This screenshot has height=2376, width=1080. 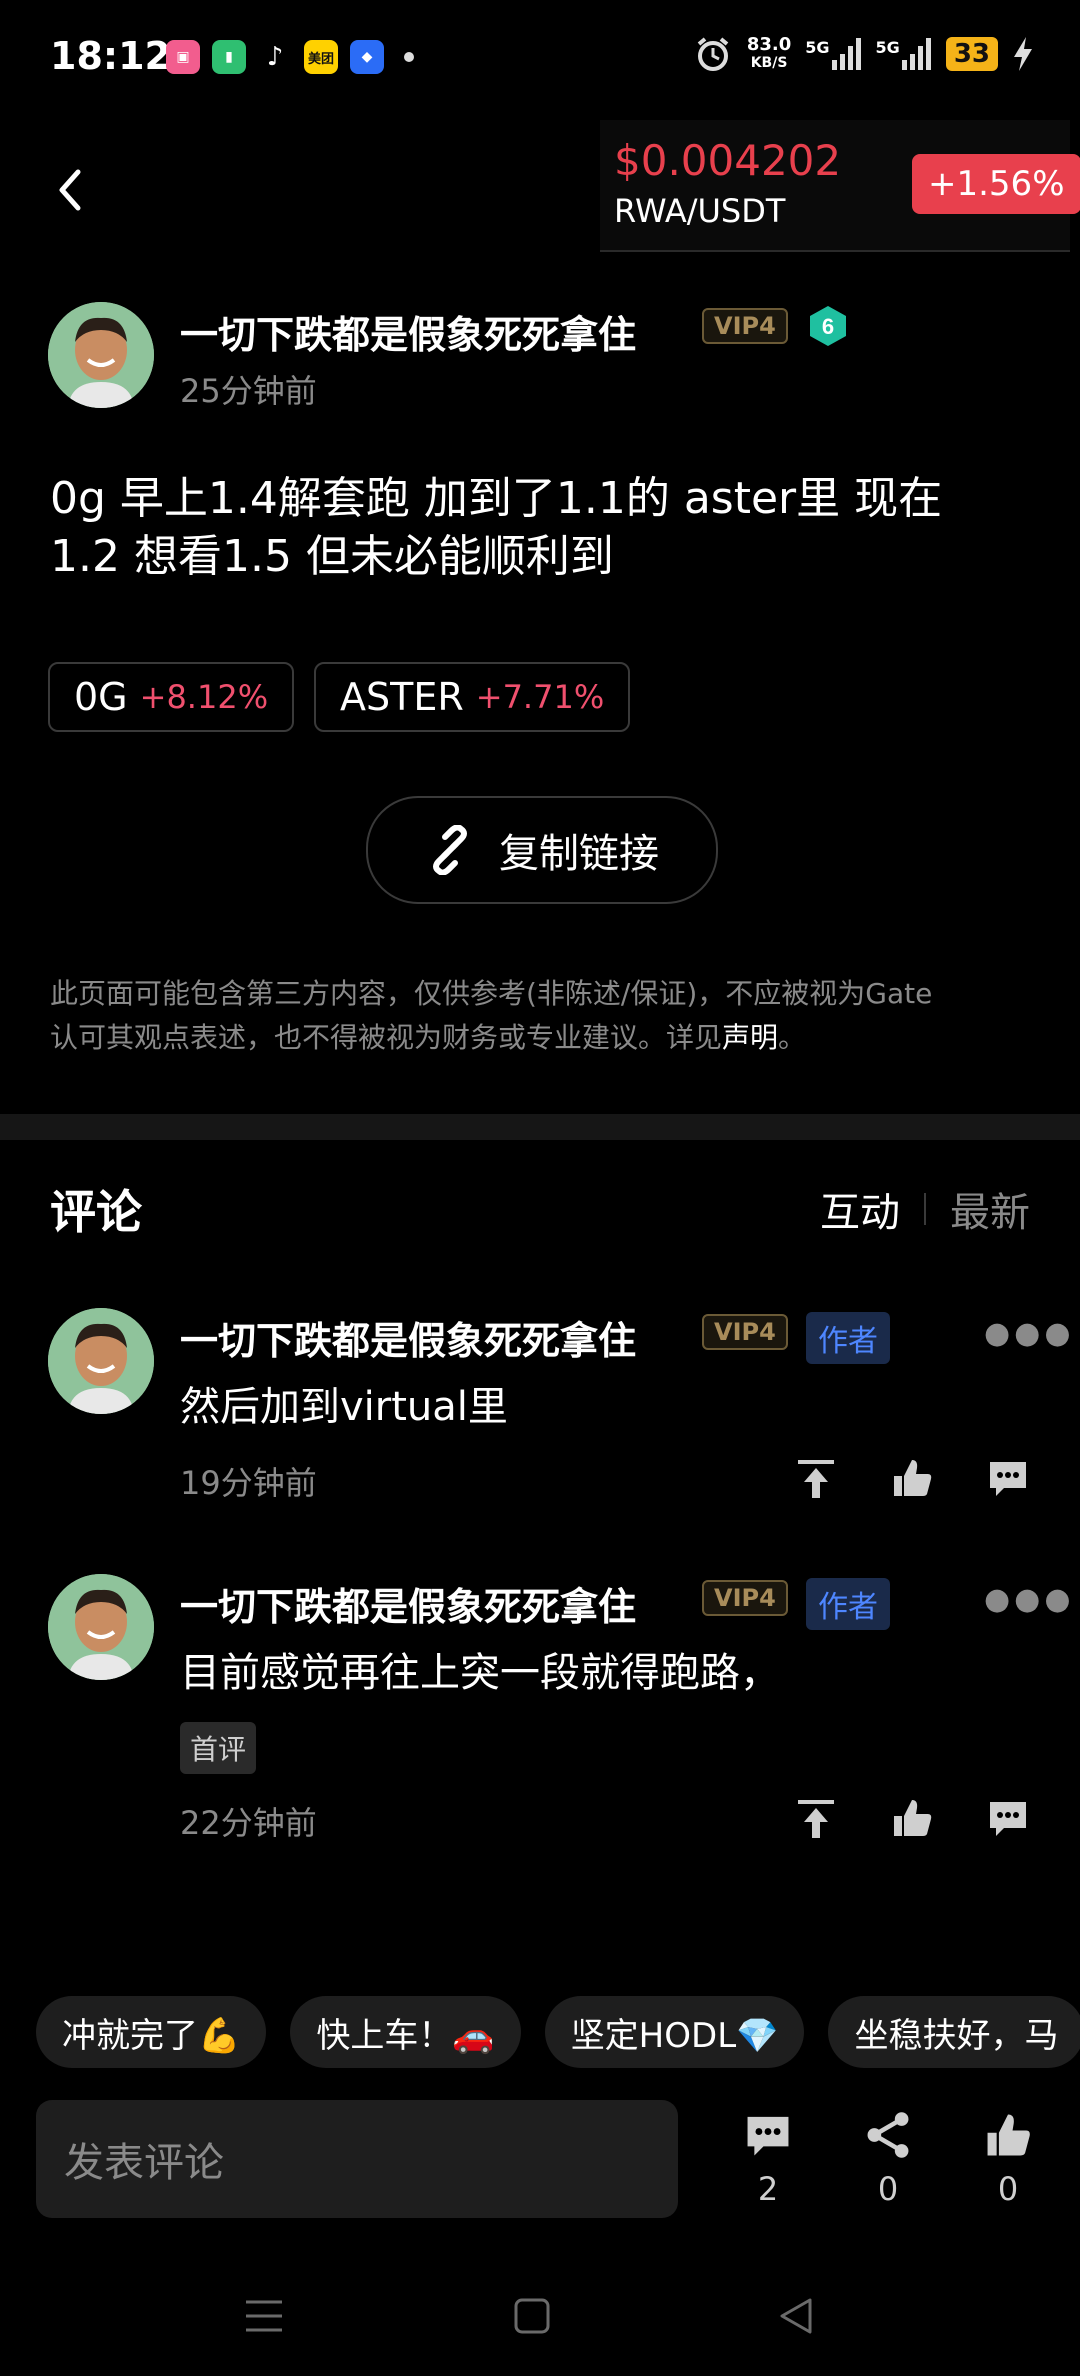 I want to click on charging-icon, so click(x=1023, y=54).